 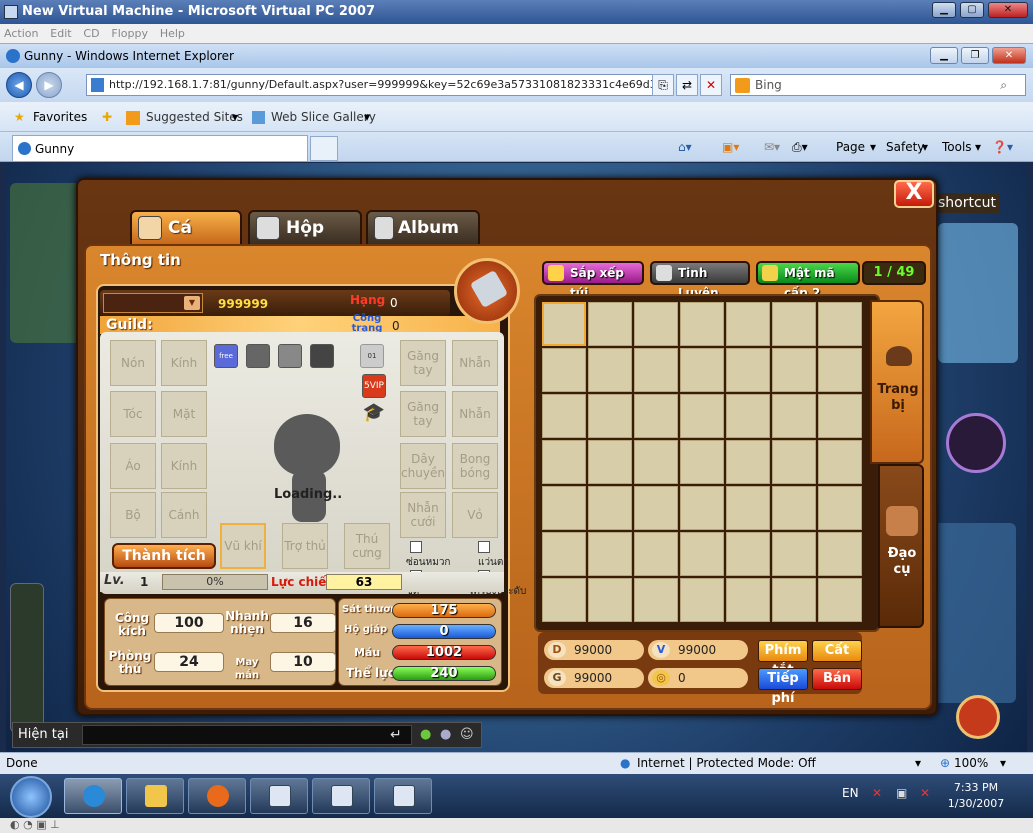 I want to click on enter-icon: ↵, so click(x=396, y=735).